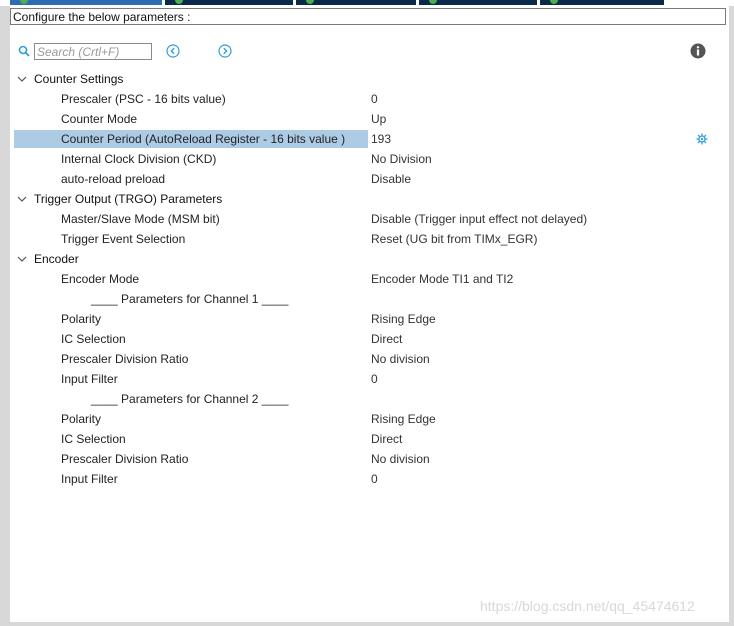 This screenshot has height=626, width=734. Describe the element at coordinates (391, 179) in the screenshot. I see `param-value: Disable` at that location.